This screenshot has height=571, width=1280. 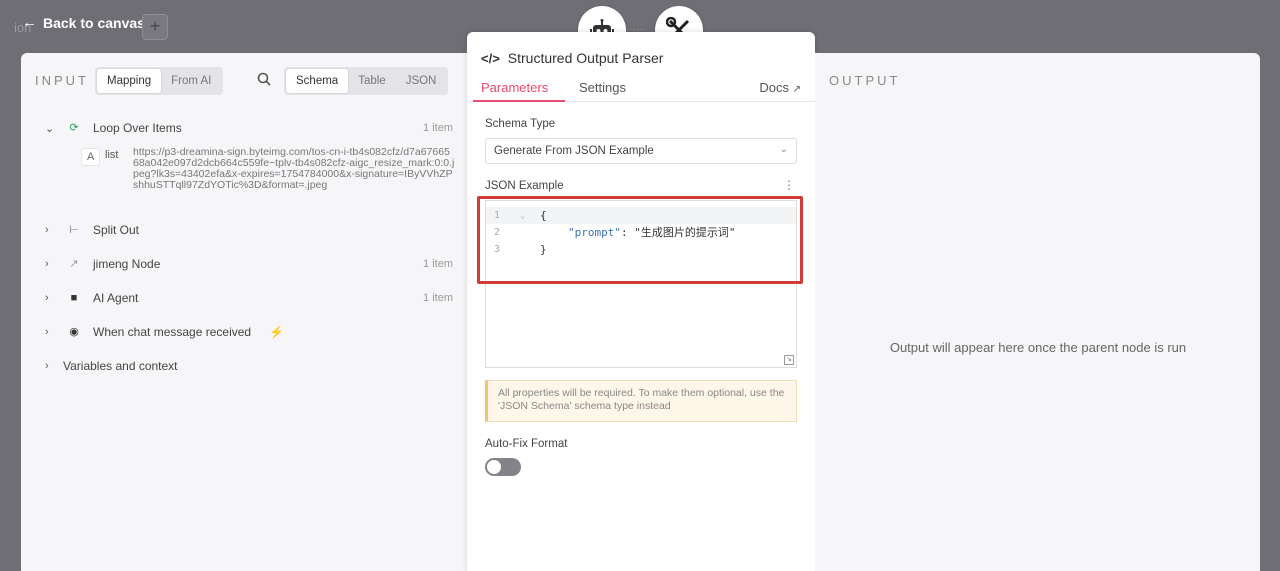 What do you see at coordinates (372, 81) in the screenshot?
I see `tab-table: Table` at bounding box center [372, 81].